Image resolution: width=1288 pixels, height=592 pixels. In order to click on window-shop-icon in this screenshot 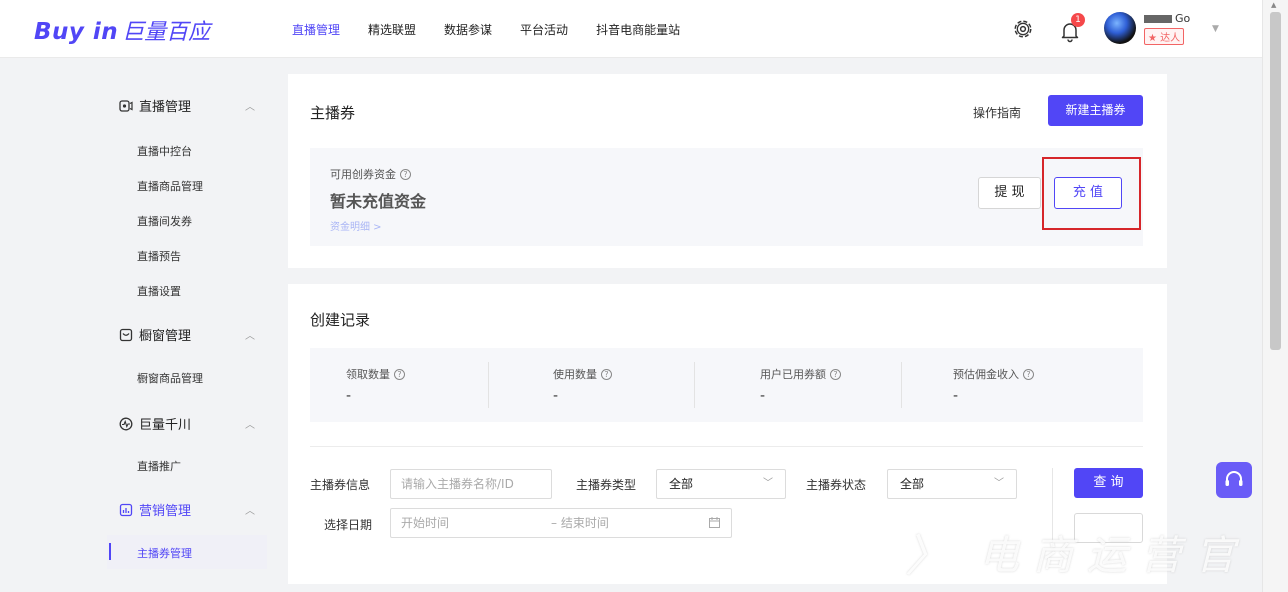, I will do `click(126, 334)`.